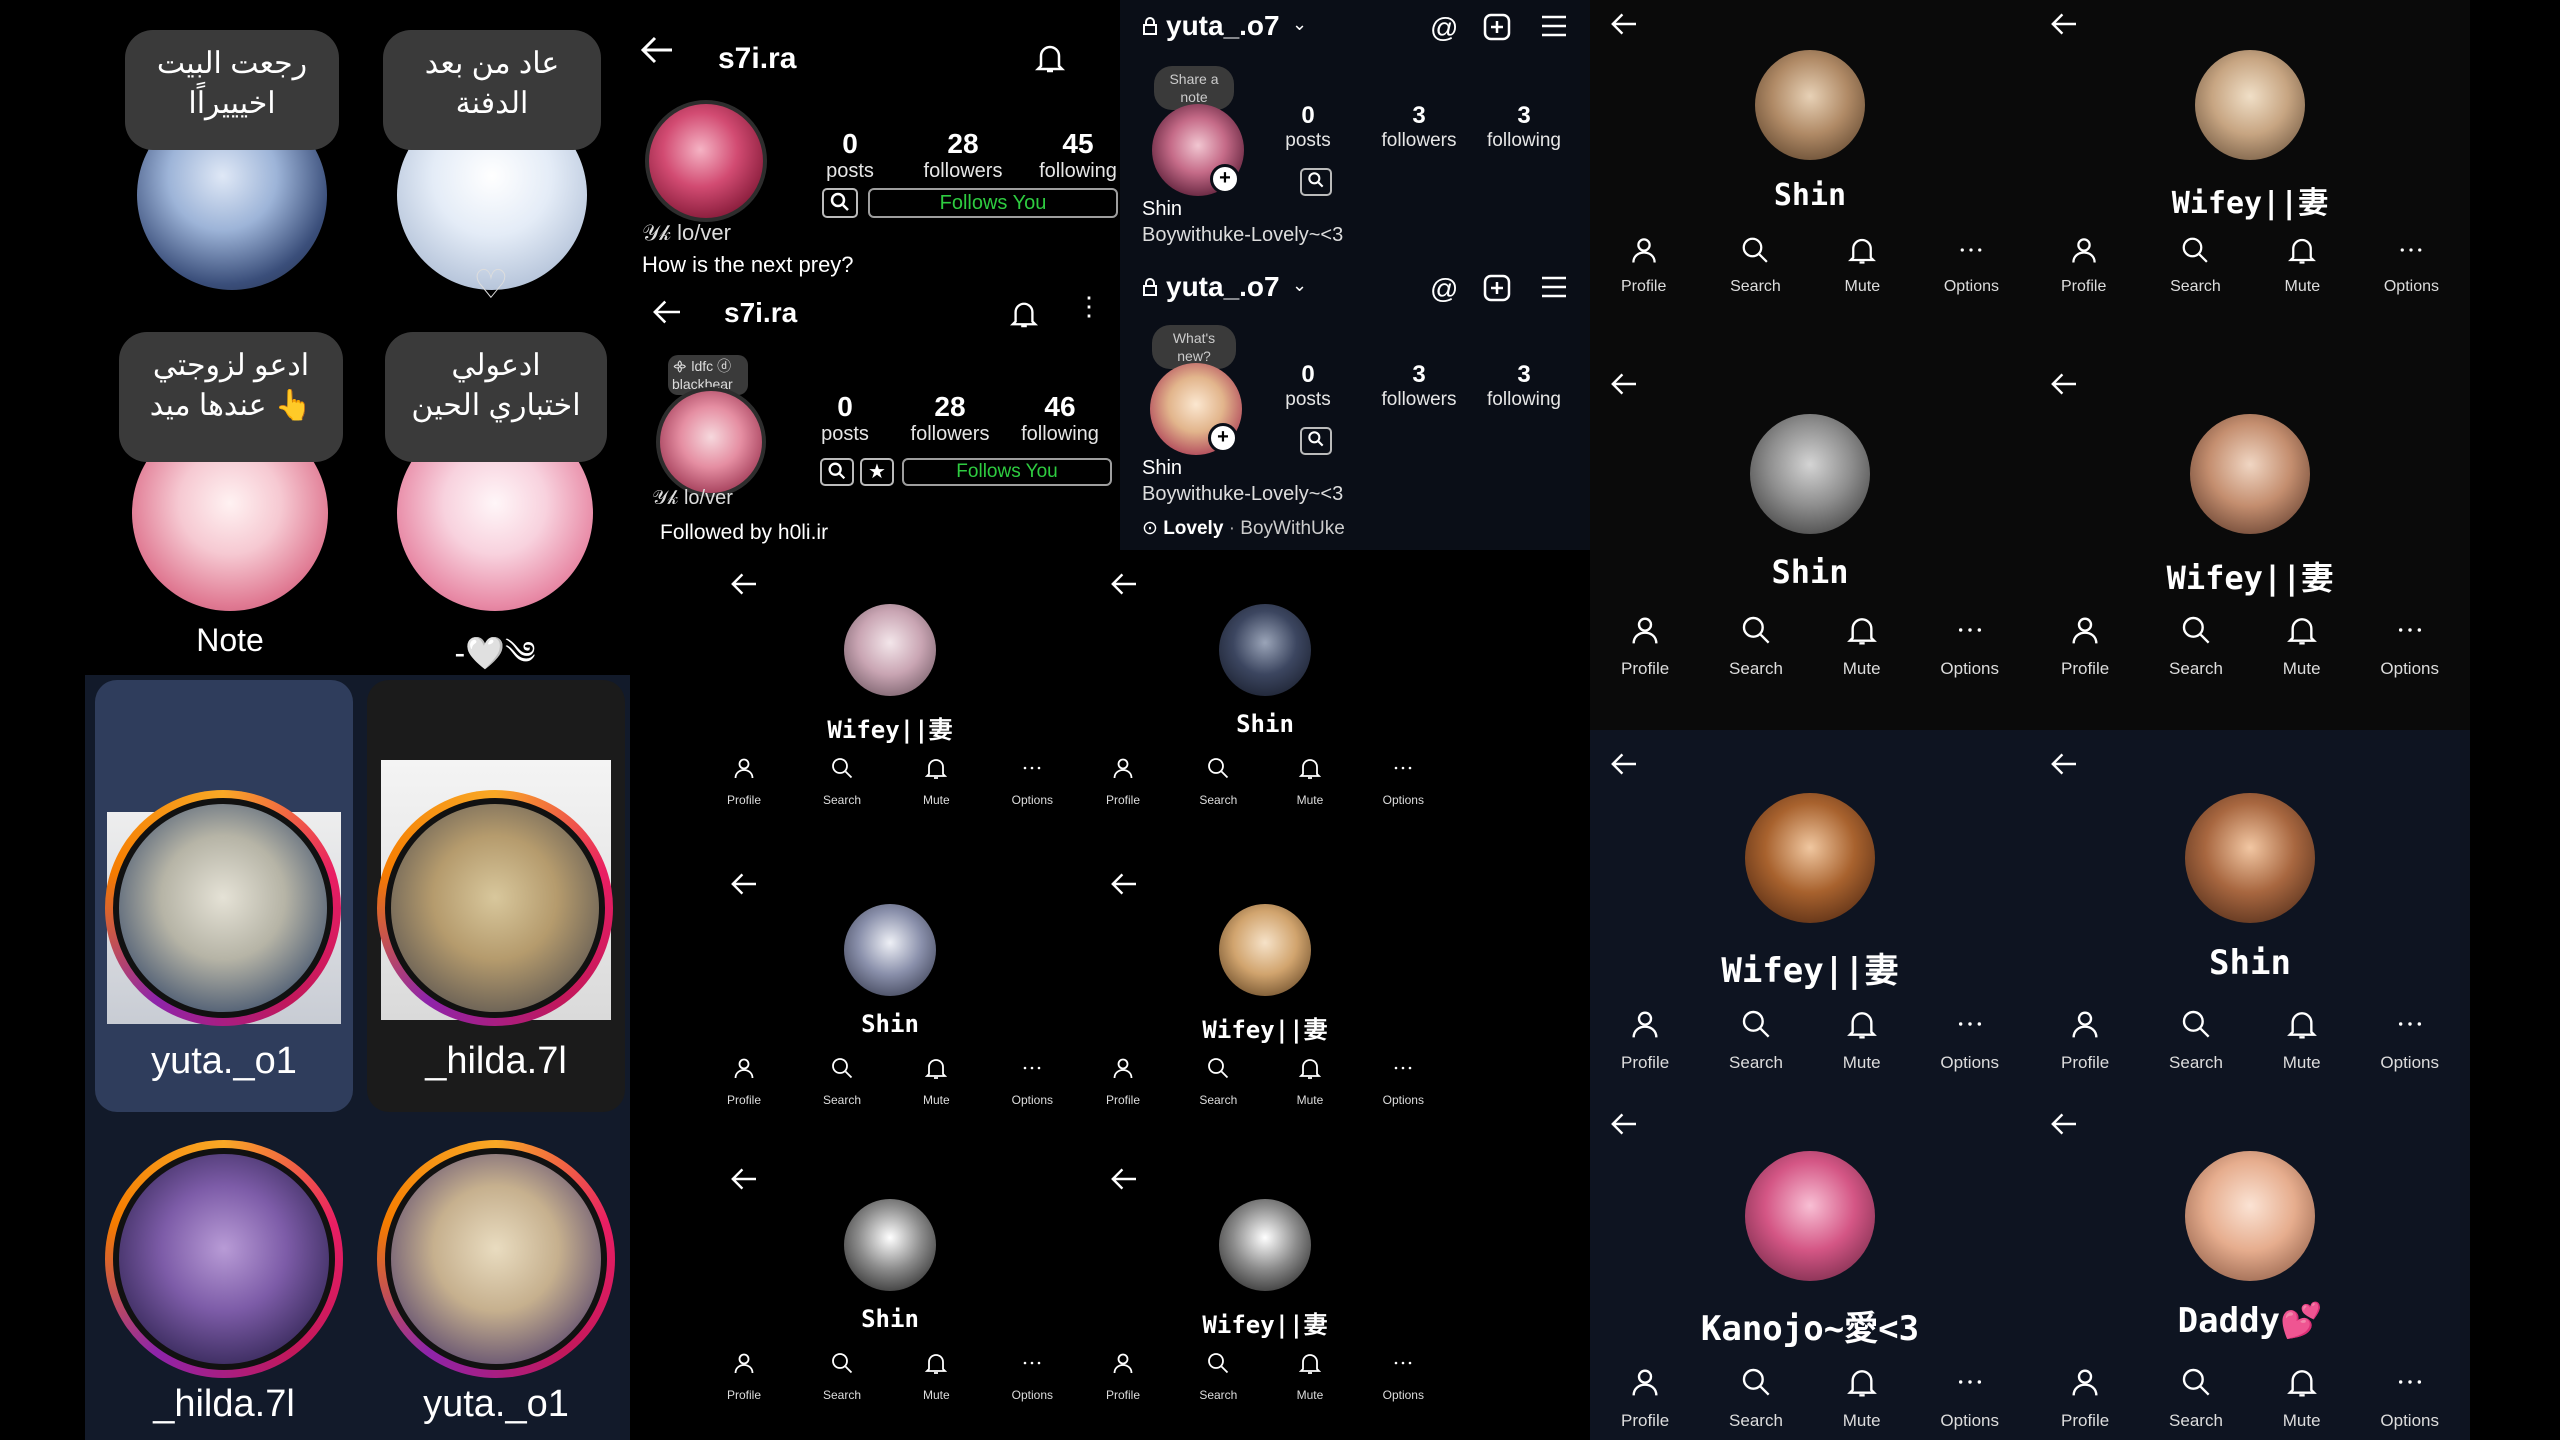  I want to click on threads-icon: @, so click(1444, 28).